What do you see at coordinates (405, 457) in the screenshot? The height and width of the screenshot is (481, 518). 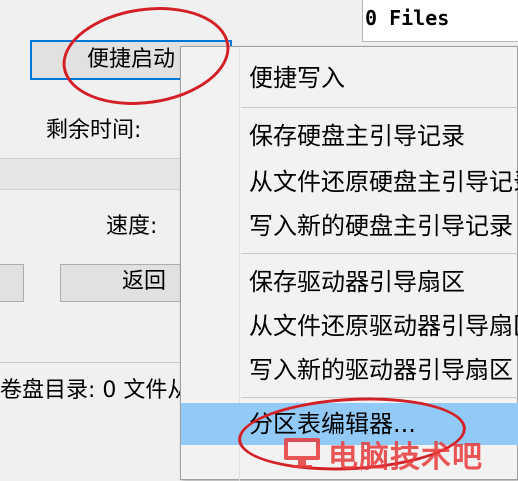 I see `watermark-text: 电脑技术吧` at bounding box center [405, 457].